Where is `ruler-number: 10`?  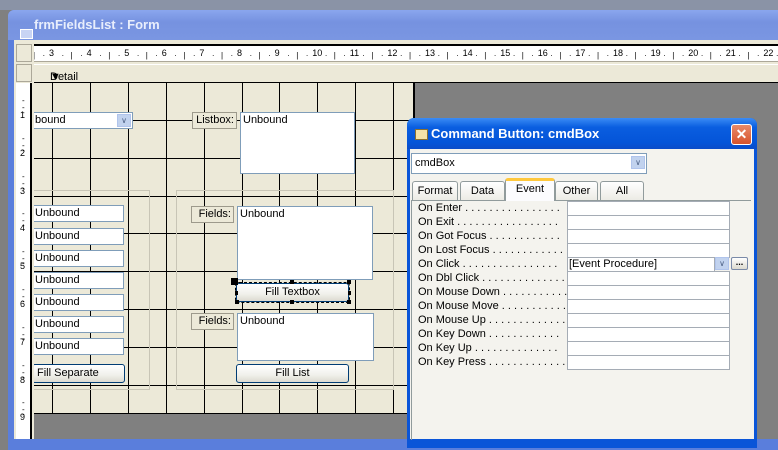 ruler-number: 10 is located at coordinates (317, 53).